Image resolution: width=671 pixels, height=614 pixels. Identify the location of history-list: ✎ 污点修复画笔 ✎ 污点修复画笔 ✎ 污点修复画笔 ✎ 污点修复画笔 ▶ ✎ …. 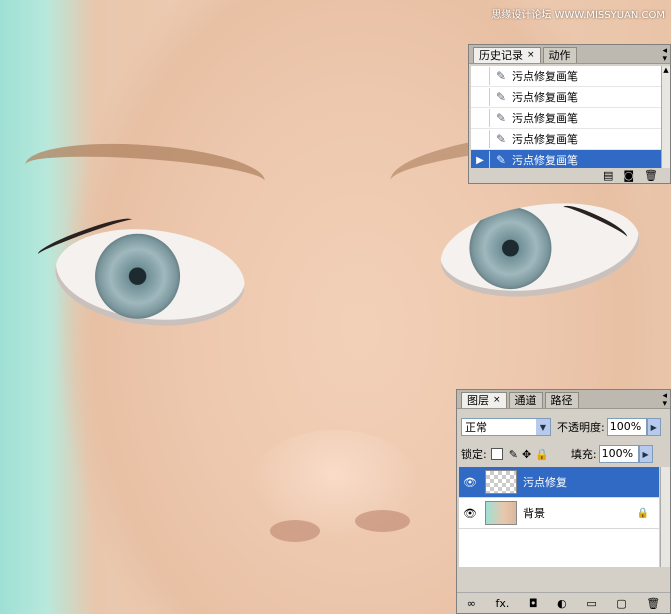
(566, 117).